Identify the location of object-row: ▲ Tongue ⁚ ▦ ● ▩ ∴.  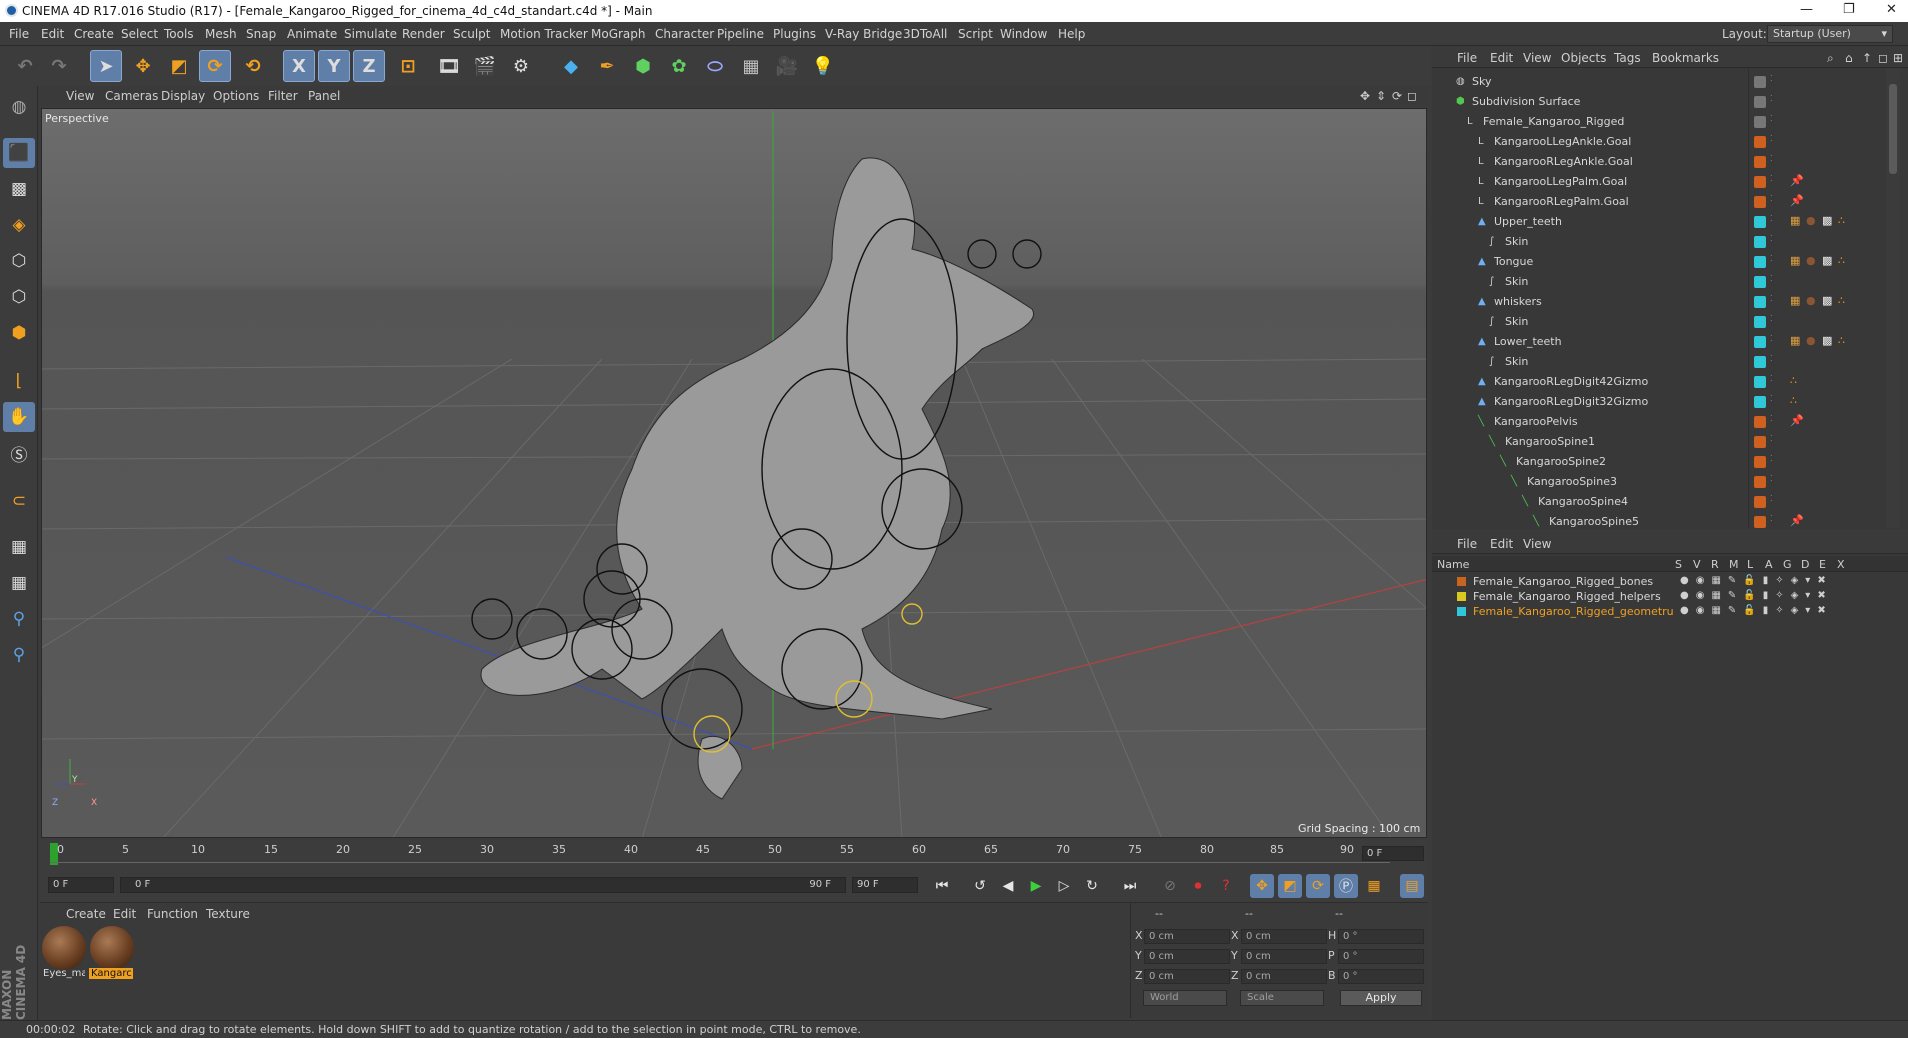
(1660, 262).